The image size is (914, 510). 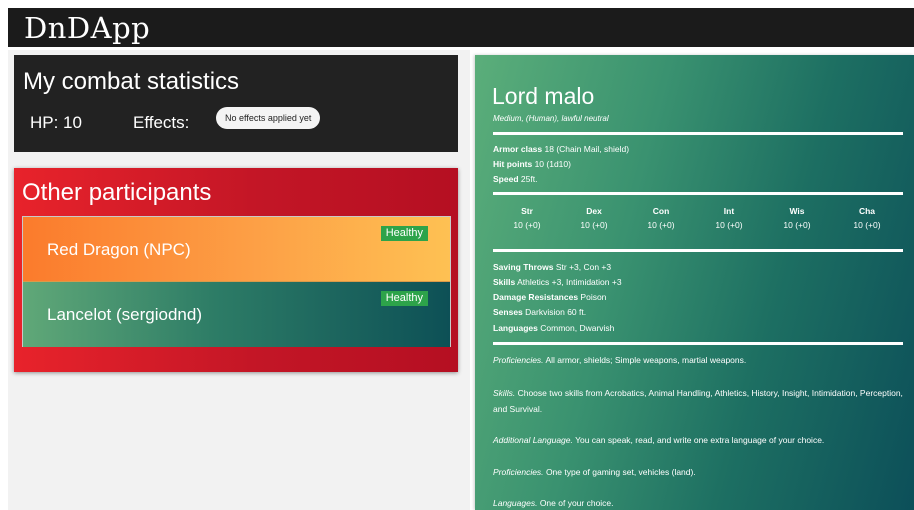 I want to click on ability-wis: Wis 10 (+0), so click(x=797, y=218).